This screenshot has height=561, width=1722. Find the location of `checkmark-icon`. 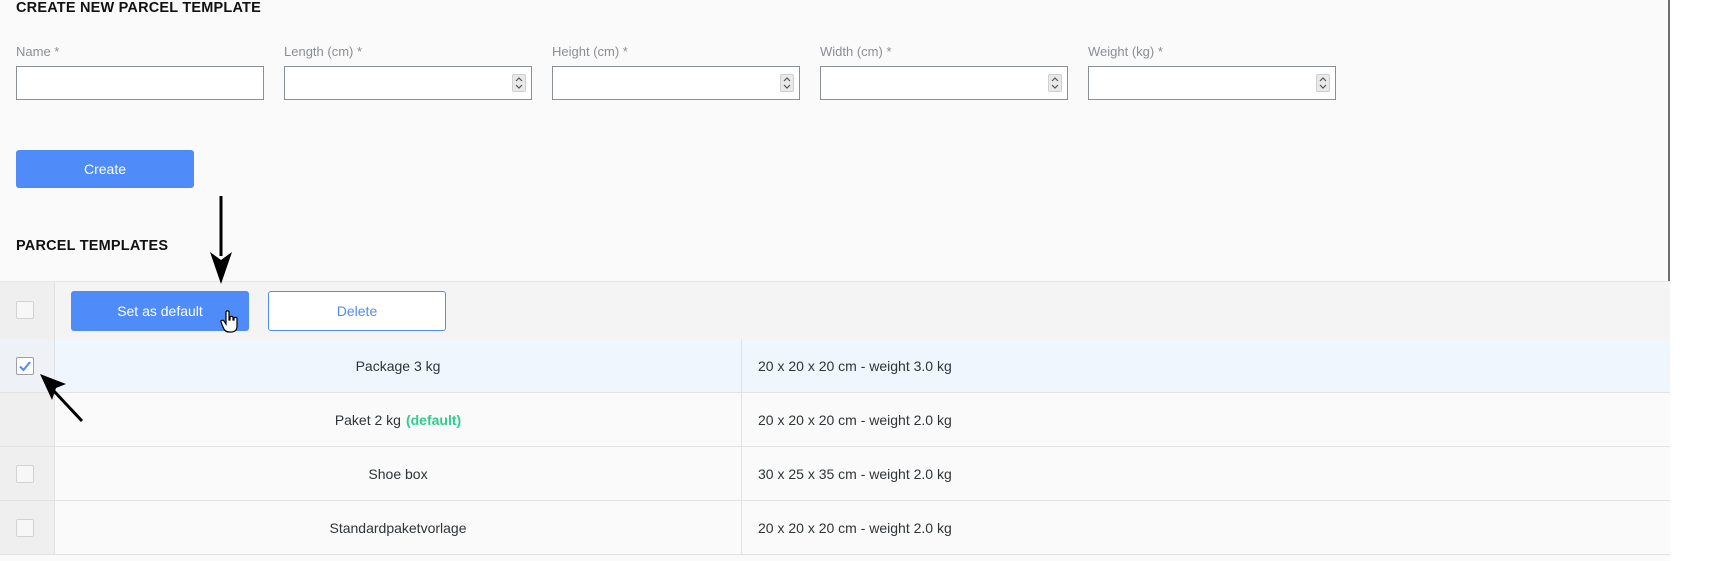

checkmark-icon is located at coordinates (25, 366).